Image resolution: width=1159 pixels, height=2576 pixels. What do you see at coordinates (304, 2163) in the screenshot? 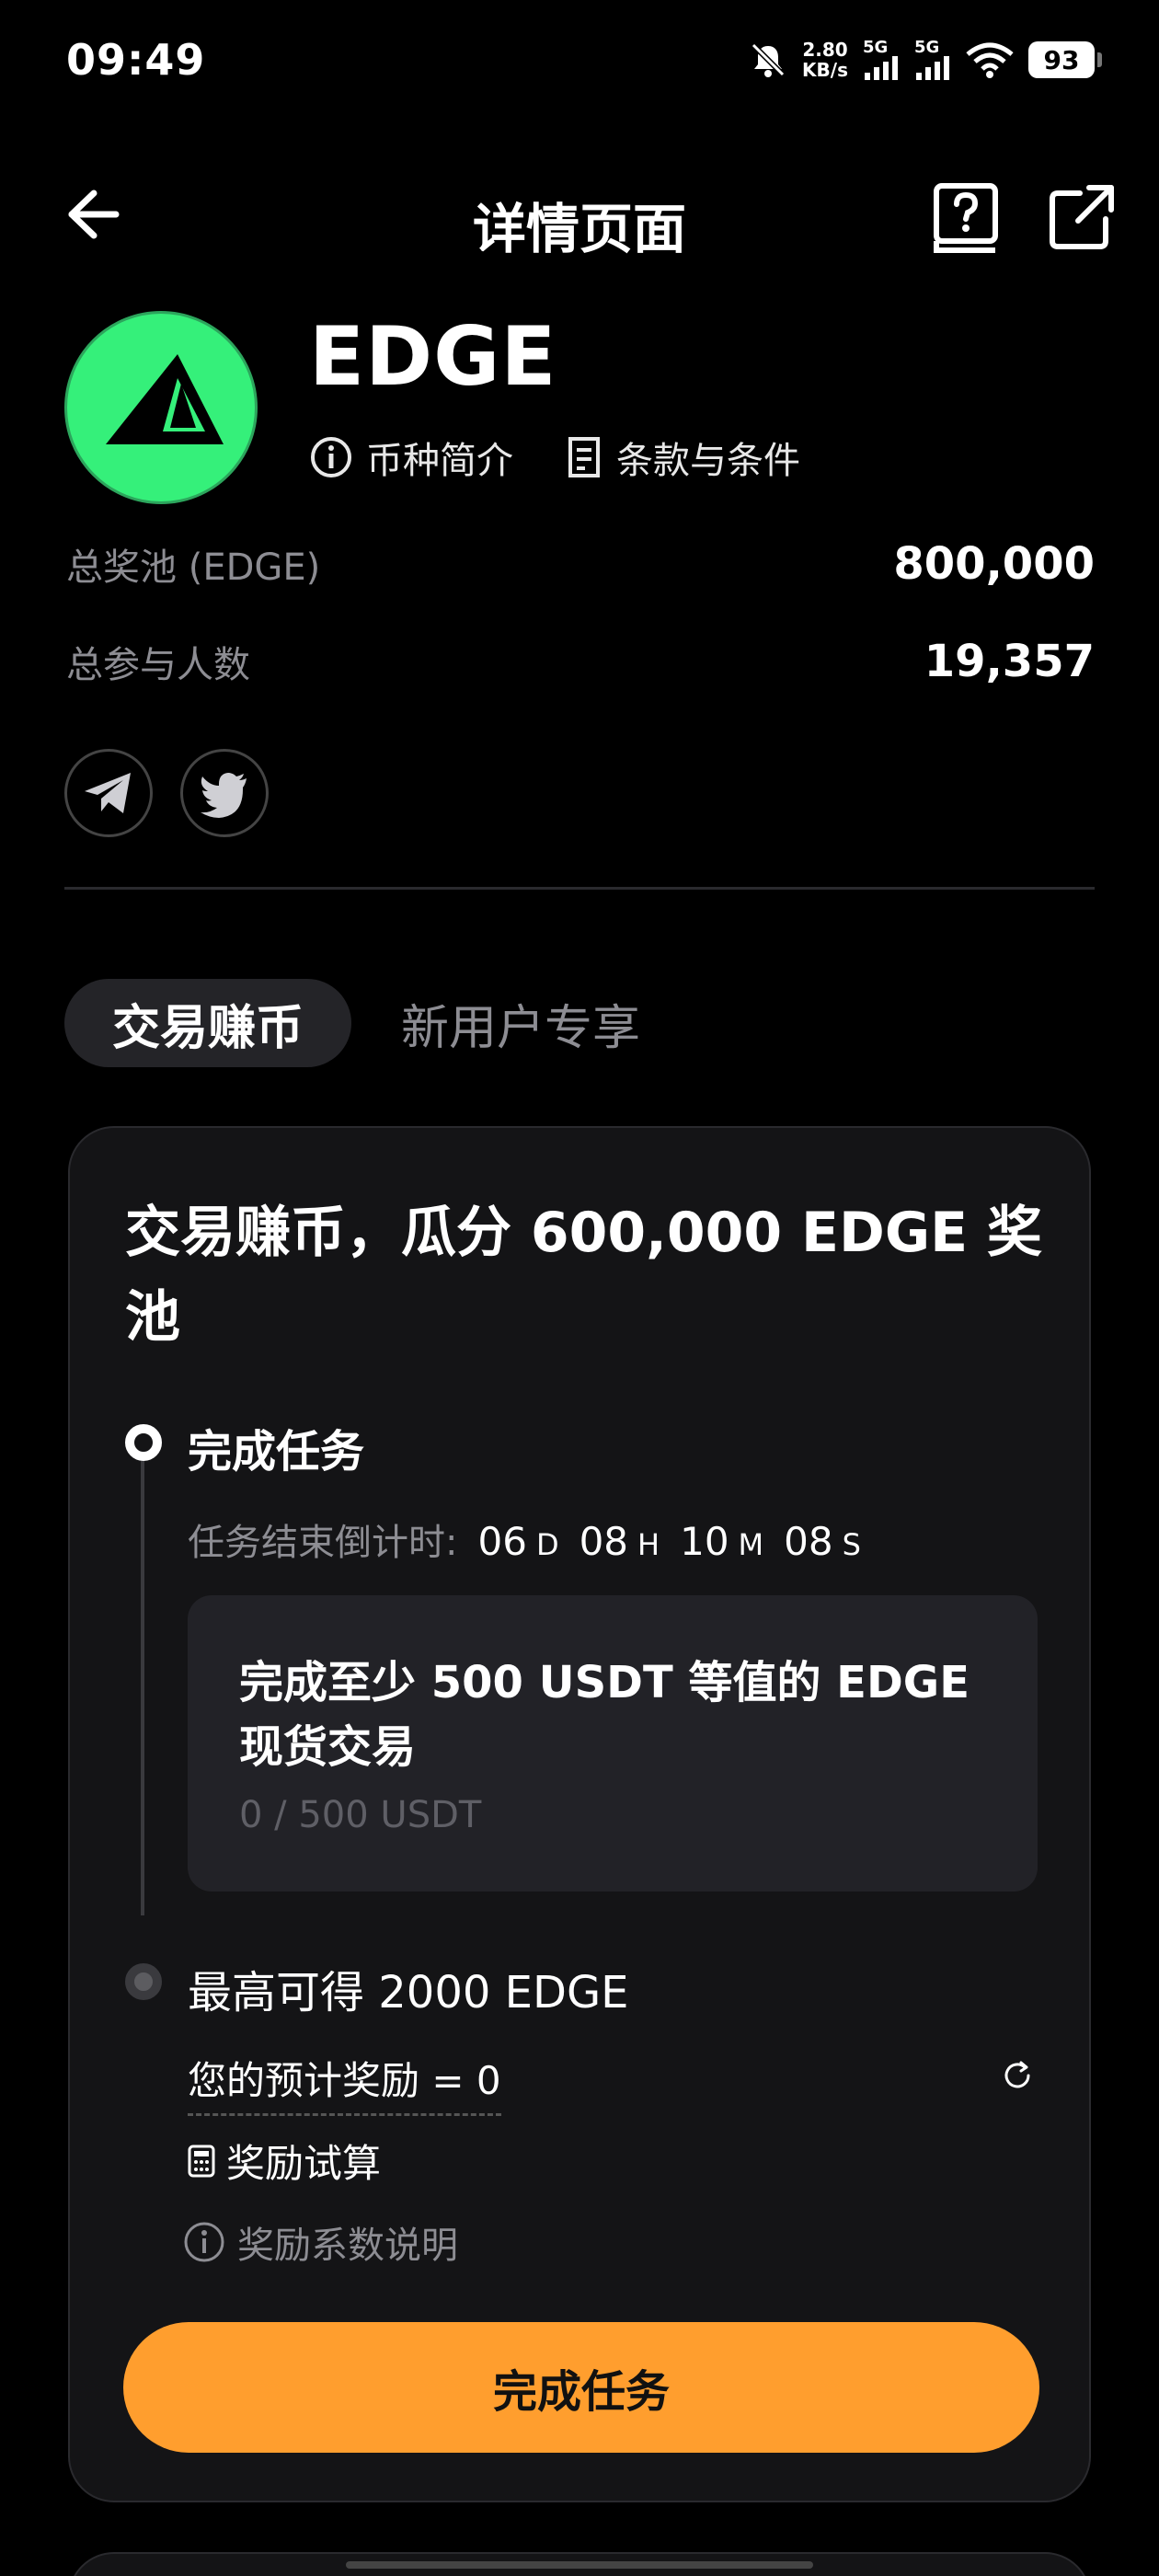
I see `calculator-label: 奖励试算` at bounding box center [304, 2163].